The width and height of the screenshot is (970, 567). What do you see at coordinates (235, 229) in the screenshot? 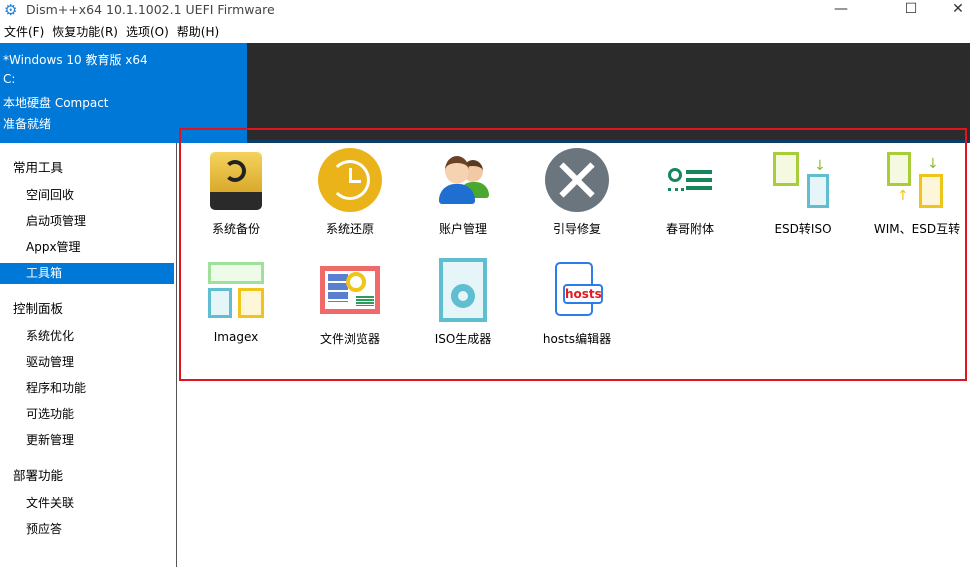
I see `tool-label: 系统备份` at bounding box center [235, 229].